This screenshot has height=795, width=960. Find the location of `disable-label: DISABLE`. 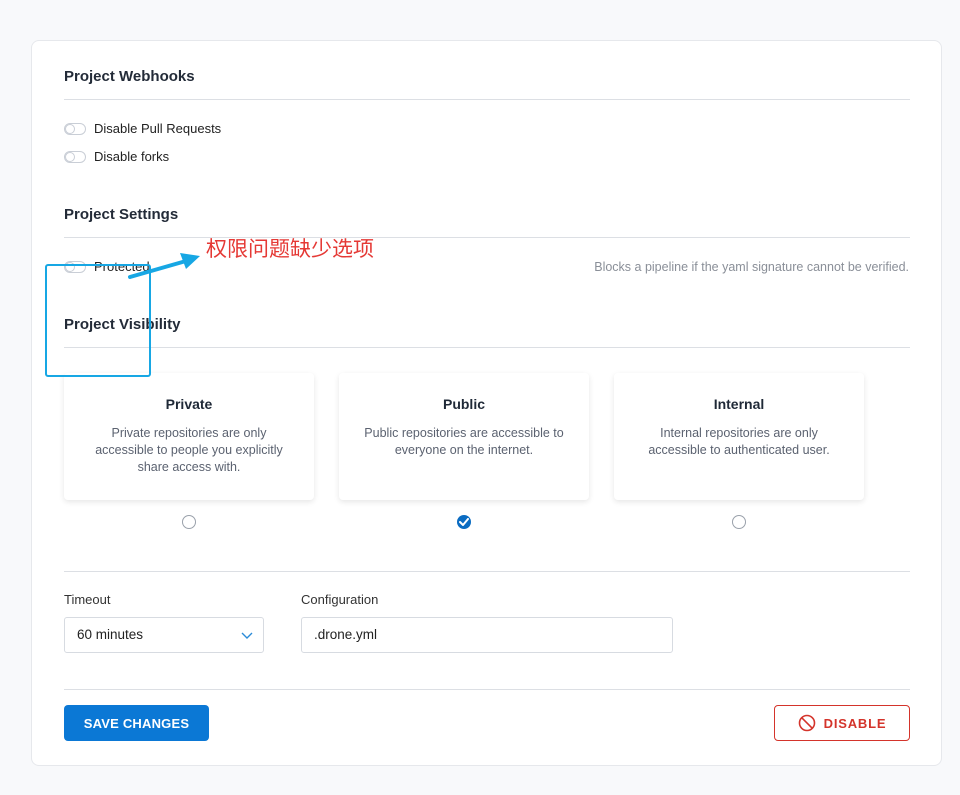

disable-label: DISABLE is located at coordinates (855, 723).